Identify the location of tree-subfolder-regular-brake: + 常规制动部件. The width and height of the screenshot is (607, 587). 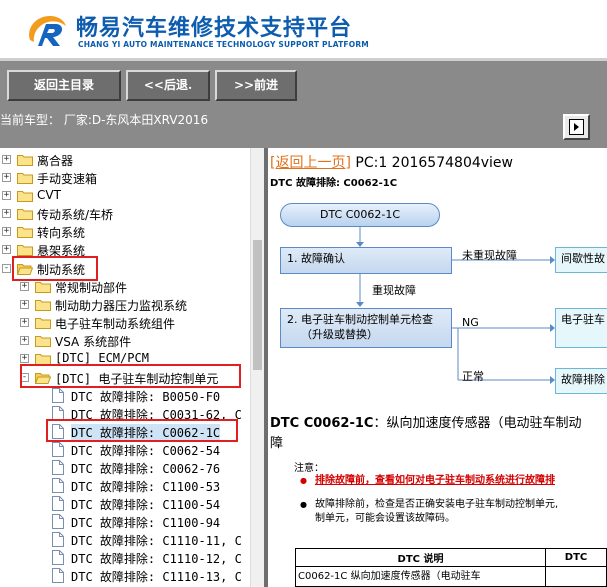
(125, 287).